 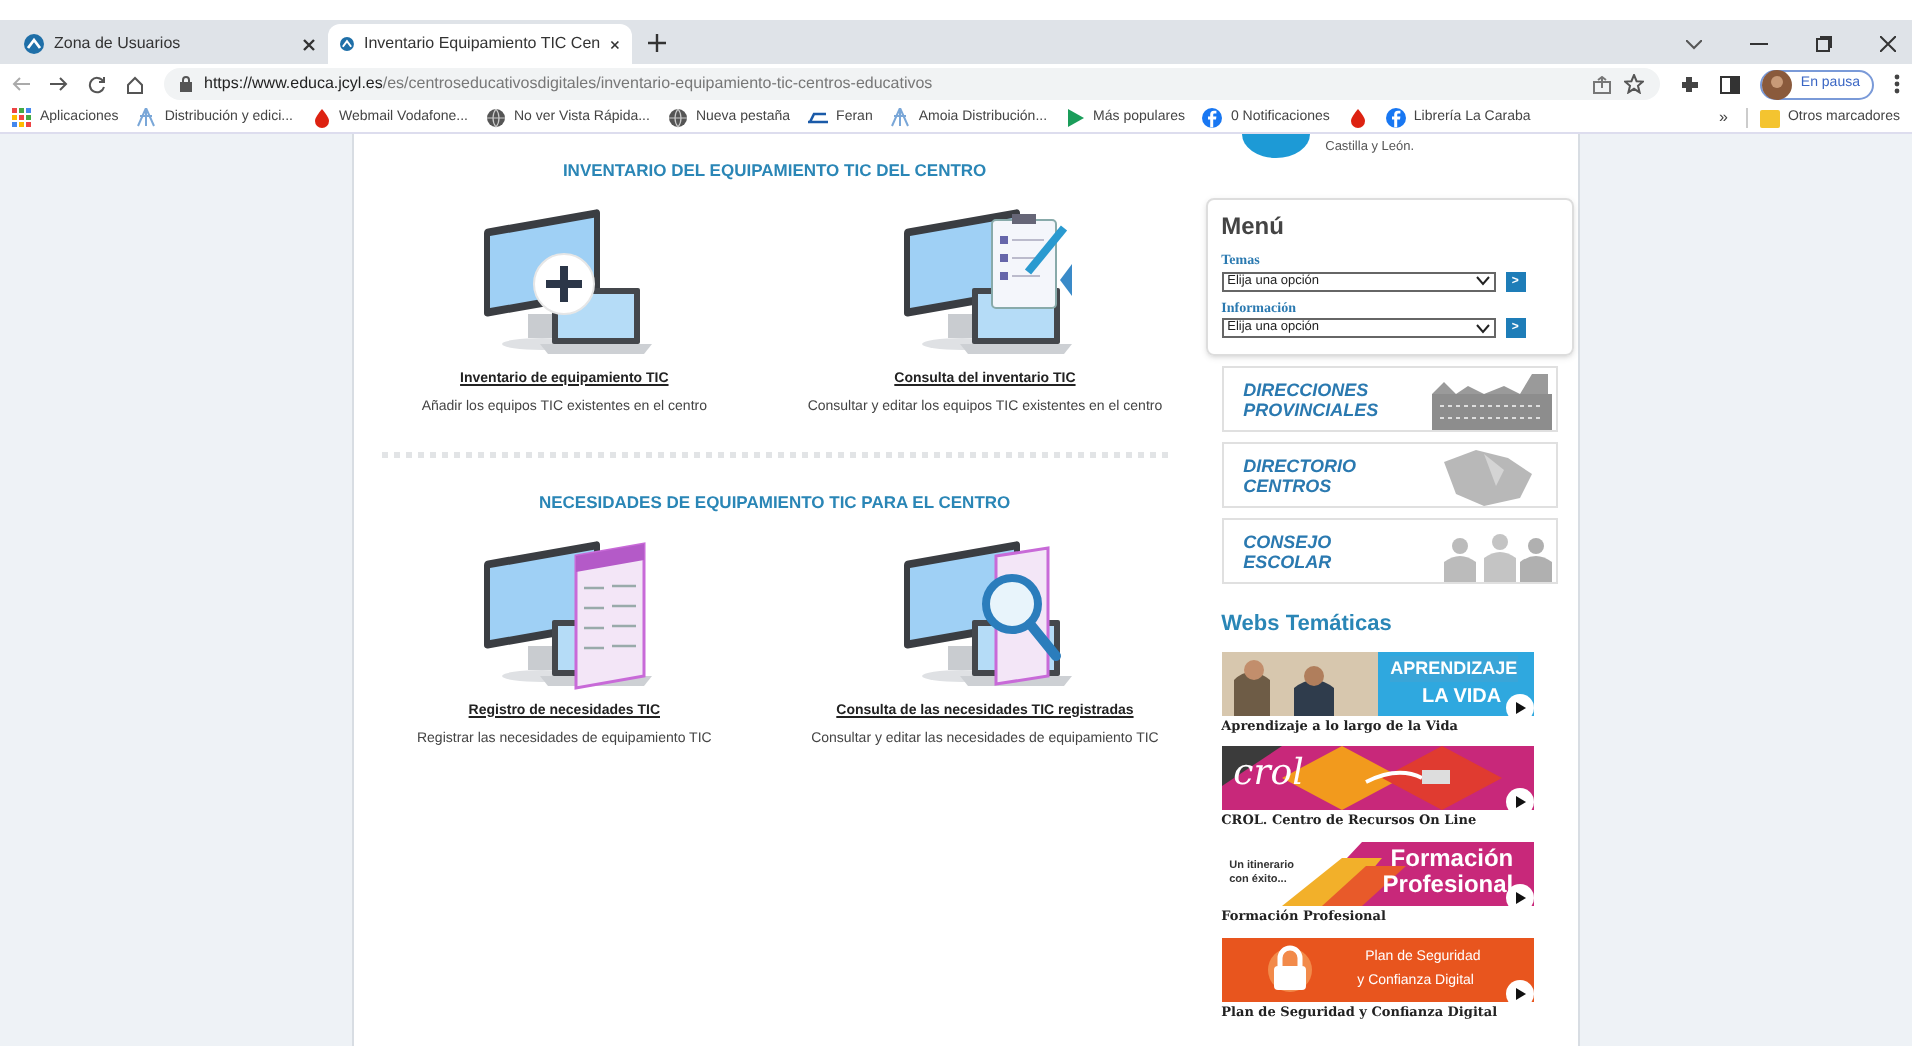 I want to click on address-bar: https://www.educa.jcyl.es/es/centroseducativosdigitales/inventario-equipamiento-tic-centros-educativos, so click(x=912, y=84).